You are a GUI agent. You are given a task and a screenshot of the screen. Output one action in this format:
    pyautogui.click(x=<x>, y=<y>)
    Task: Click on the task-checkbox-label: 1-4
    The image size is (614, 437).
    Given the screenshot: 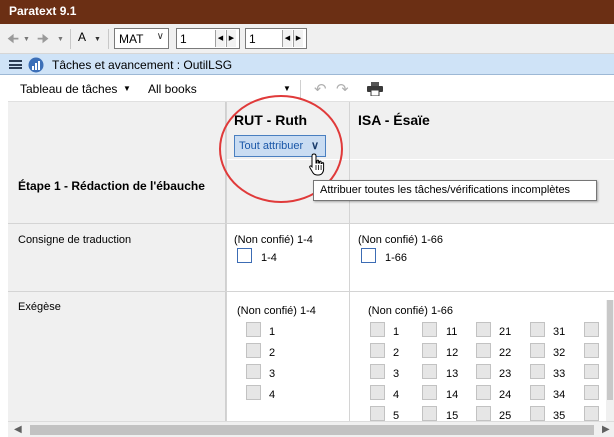 What is the action you would take?
    pyautogui.click(x=269, y=258)
    